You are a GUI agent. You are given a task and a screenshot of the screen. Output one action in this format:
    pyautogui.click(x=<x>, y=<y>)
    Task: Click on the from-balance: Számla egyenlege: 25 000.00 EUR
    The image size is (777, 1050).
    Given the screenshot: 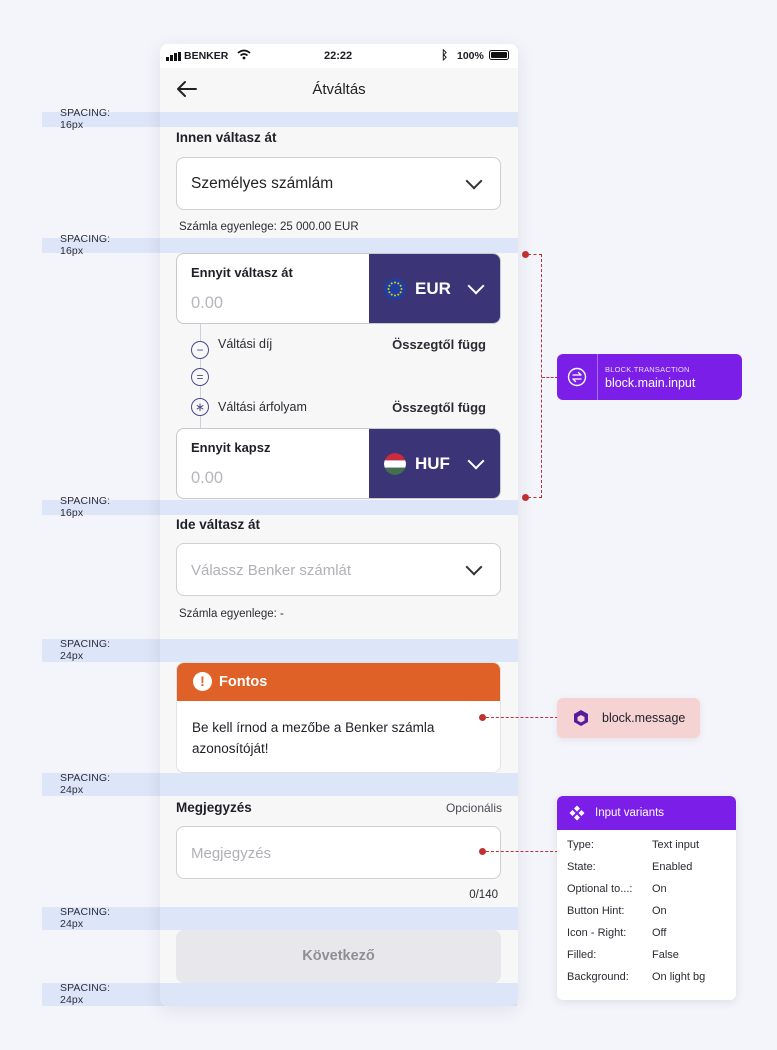 What is the action you would take?
    pyautogui.click(x=269, y=227)
    